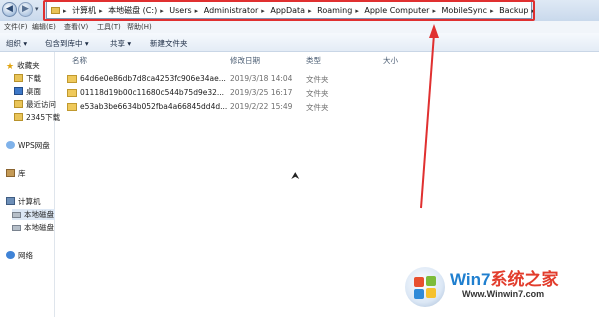 This screenshot has height=317, width=599. What do you see at coordinates (470, 279) in the screenshot?
I see `watermark-brand-a: Win7` at bounding box center [470, 279].